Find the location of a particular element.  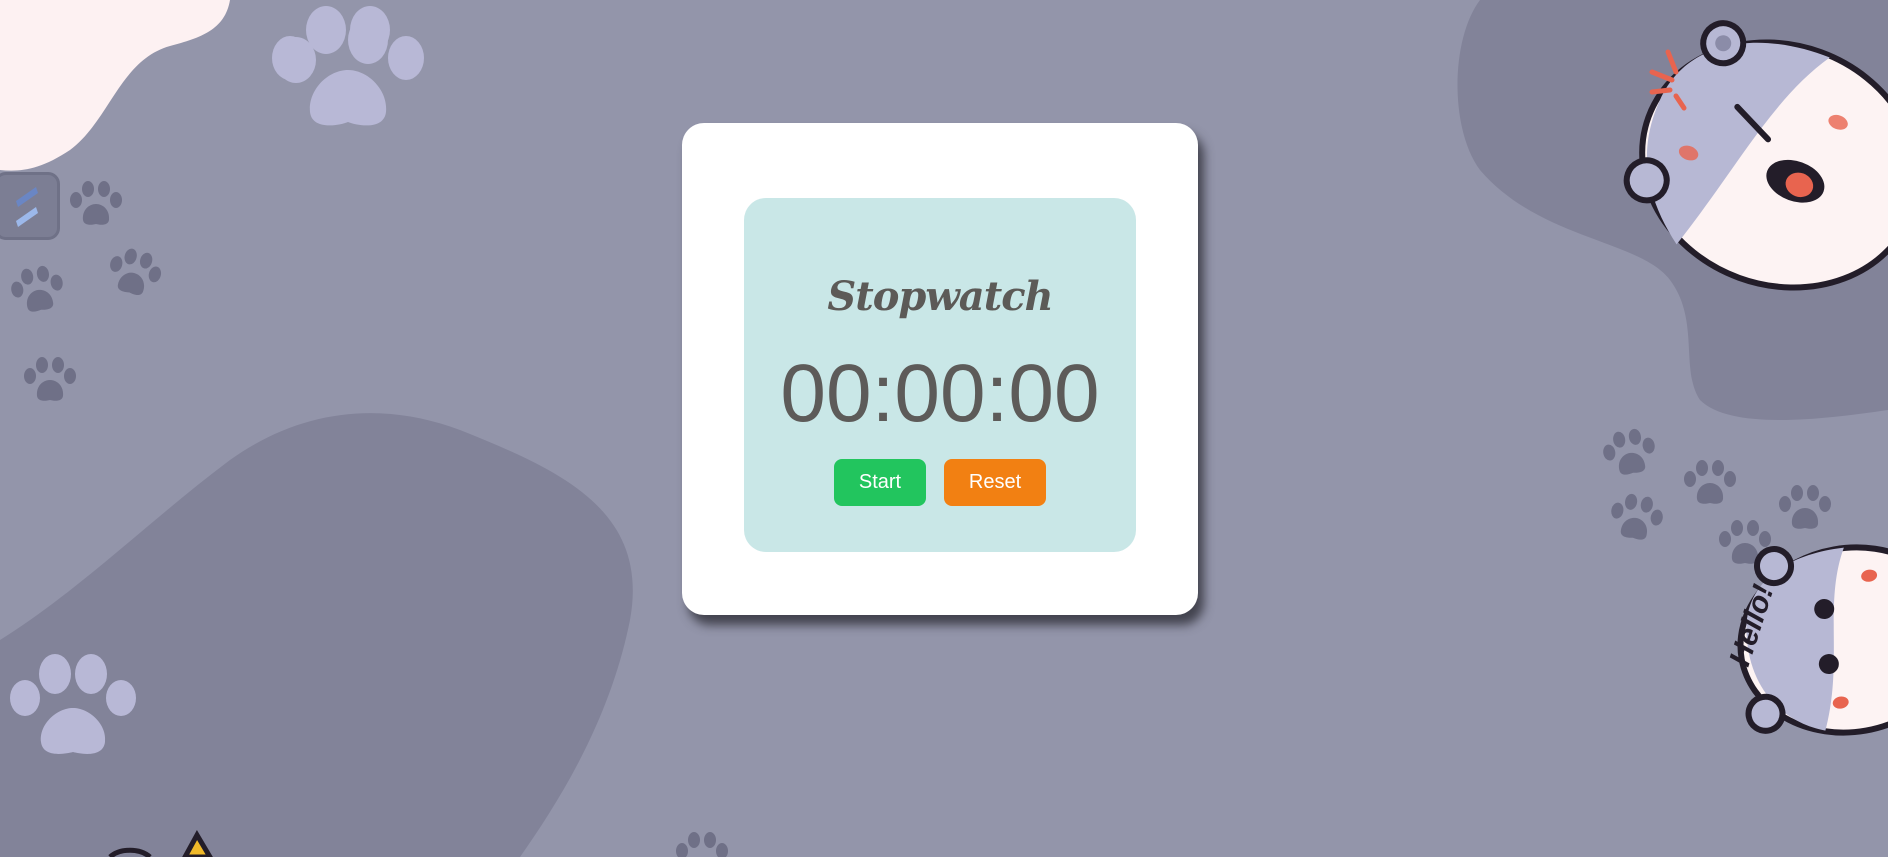

stopwatch-panel: Stopwatch 00:00:00 Start Reset is located at coordinates (940, 375).